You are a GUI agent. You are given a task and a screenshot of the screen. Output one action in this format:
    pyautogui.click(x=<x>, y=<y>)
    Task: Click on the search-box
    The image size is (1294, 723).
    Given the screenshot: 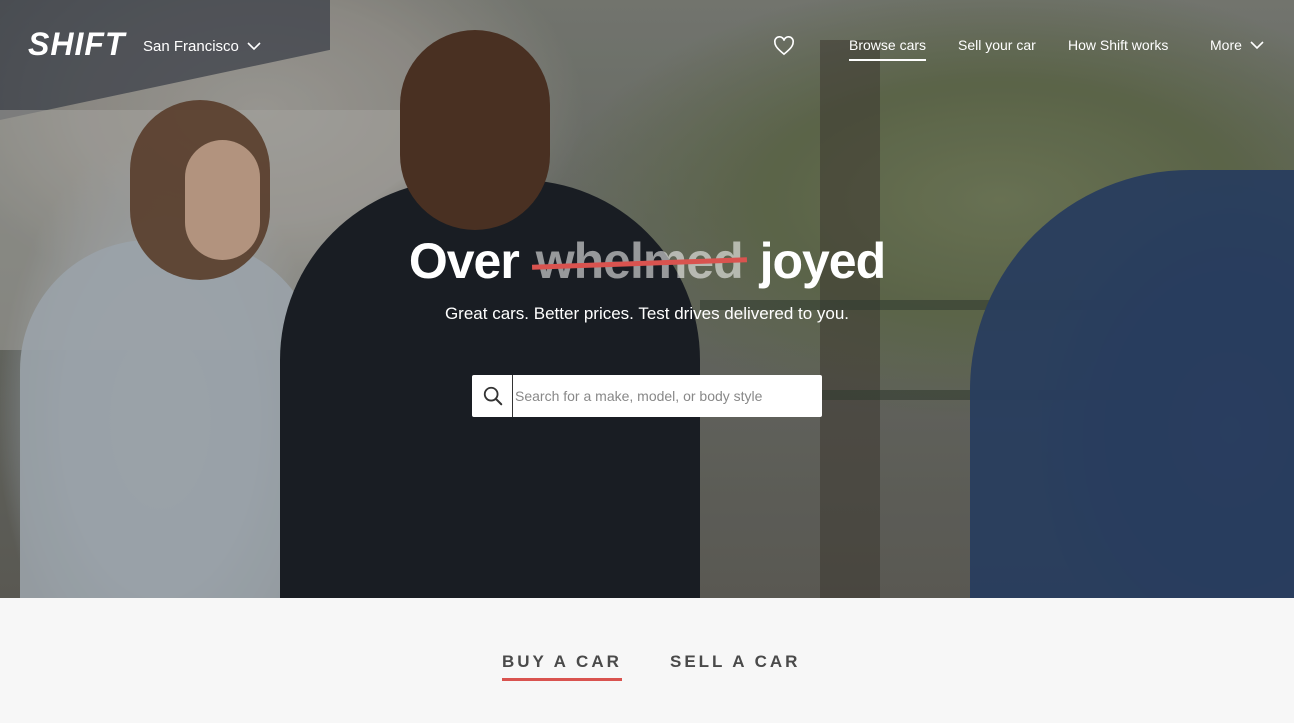 What is the action you would take?
    pyautogui.click(x=647, y=396)
    